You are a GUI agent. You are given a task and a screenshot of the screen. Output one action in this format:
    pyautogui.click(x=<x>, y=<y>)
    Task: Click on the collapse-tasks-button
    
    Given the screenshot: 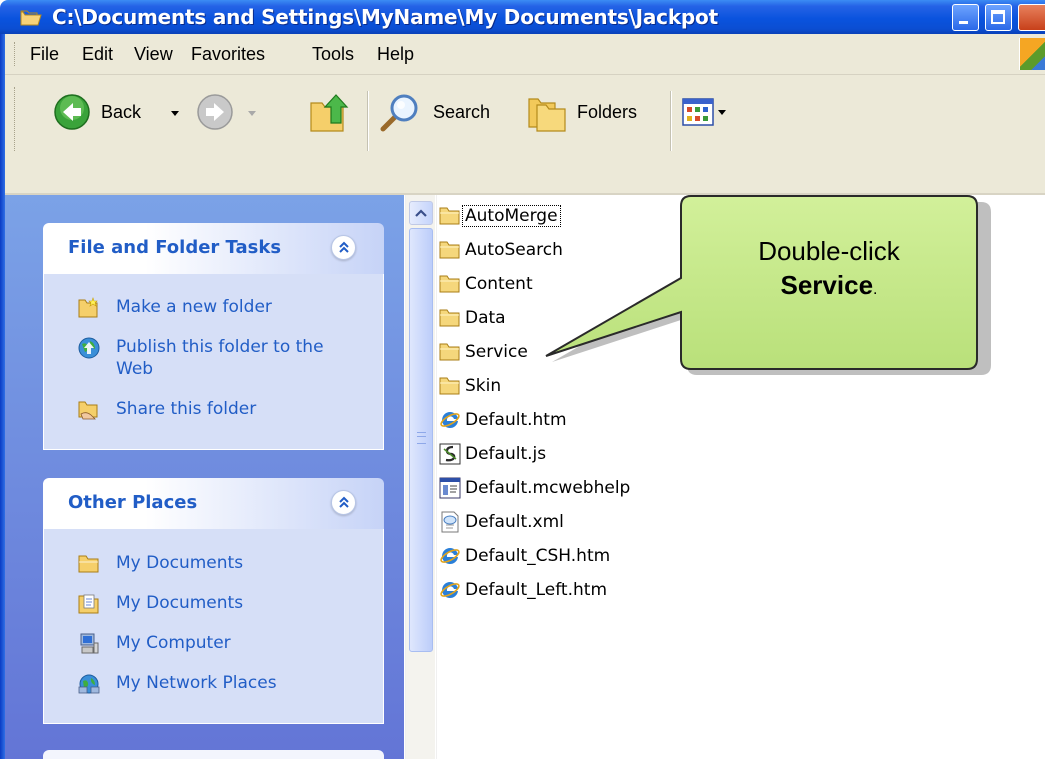 What is the action you would take?
    pyautogui.click(x=343, y=247)
    